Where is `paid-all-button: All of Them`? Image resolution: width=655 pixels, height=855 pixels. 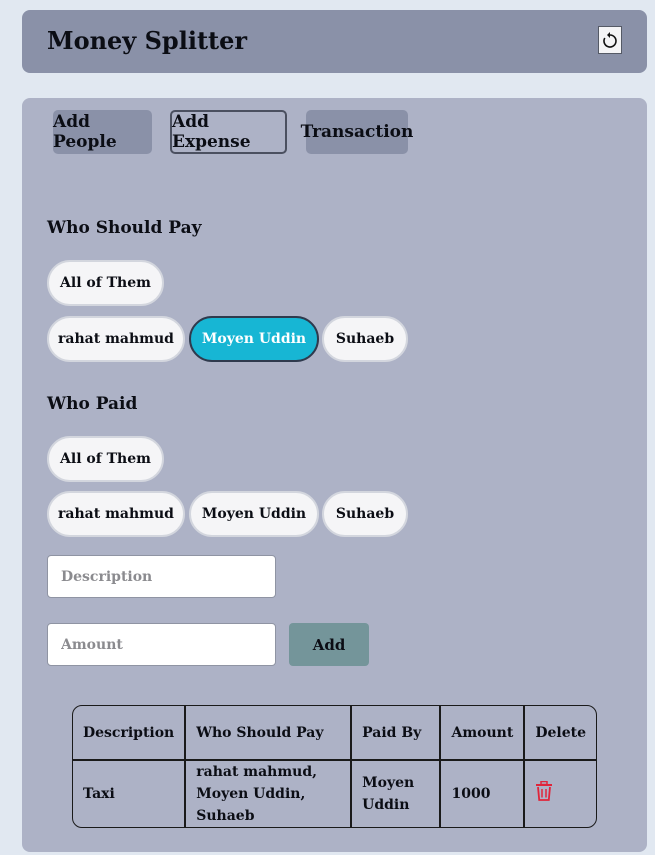
paid-all-button: All of Them is located at coordinates (105, 459).